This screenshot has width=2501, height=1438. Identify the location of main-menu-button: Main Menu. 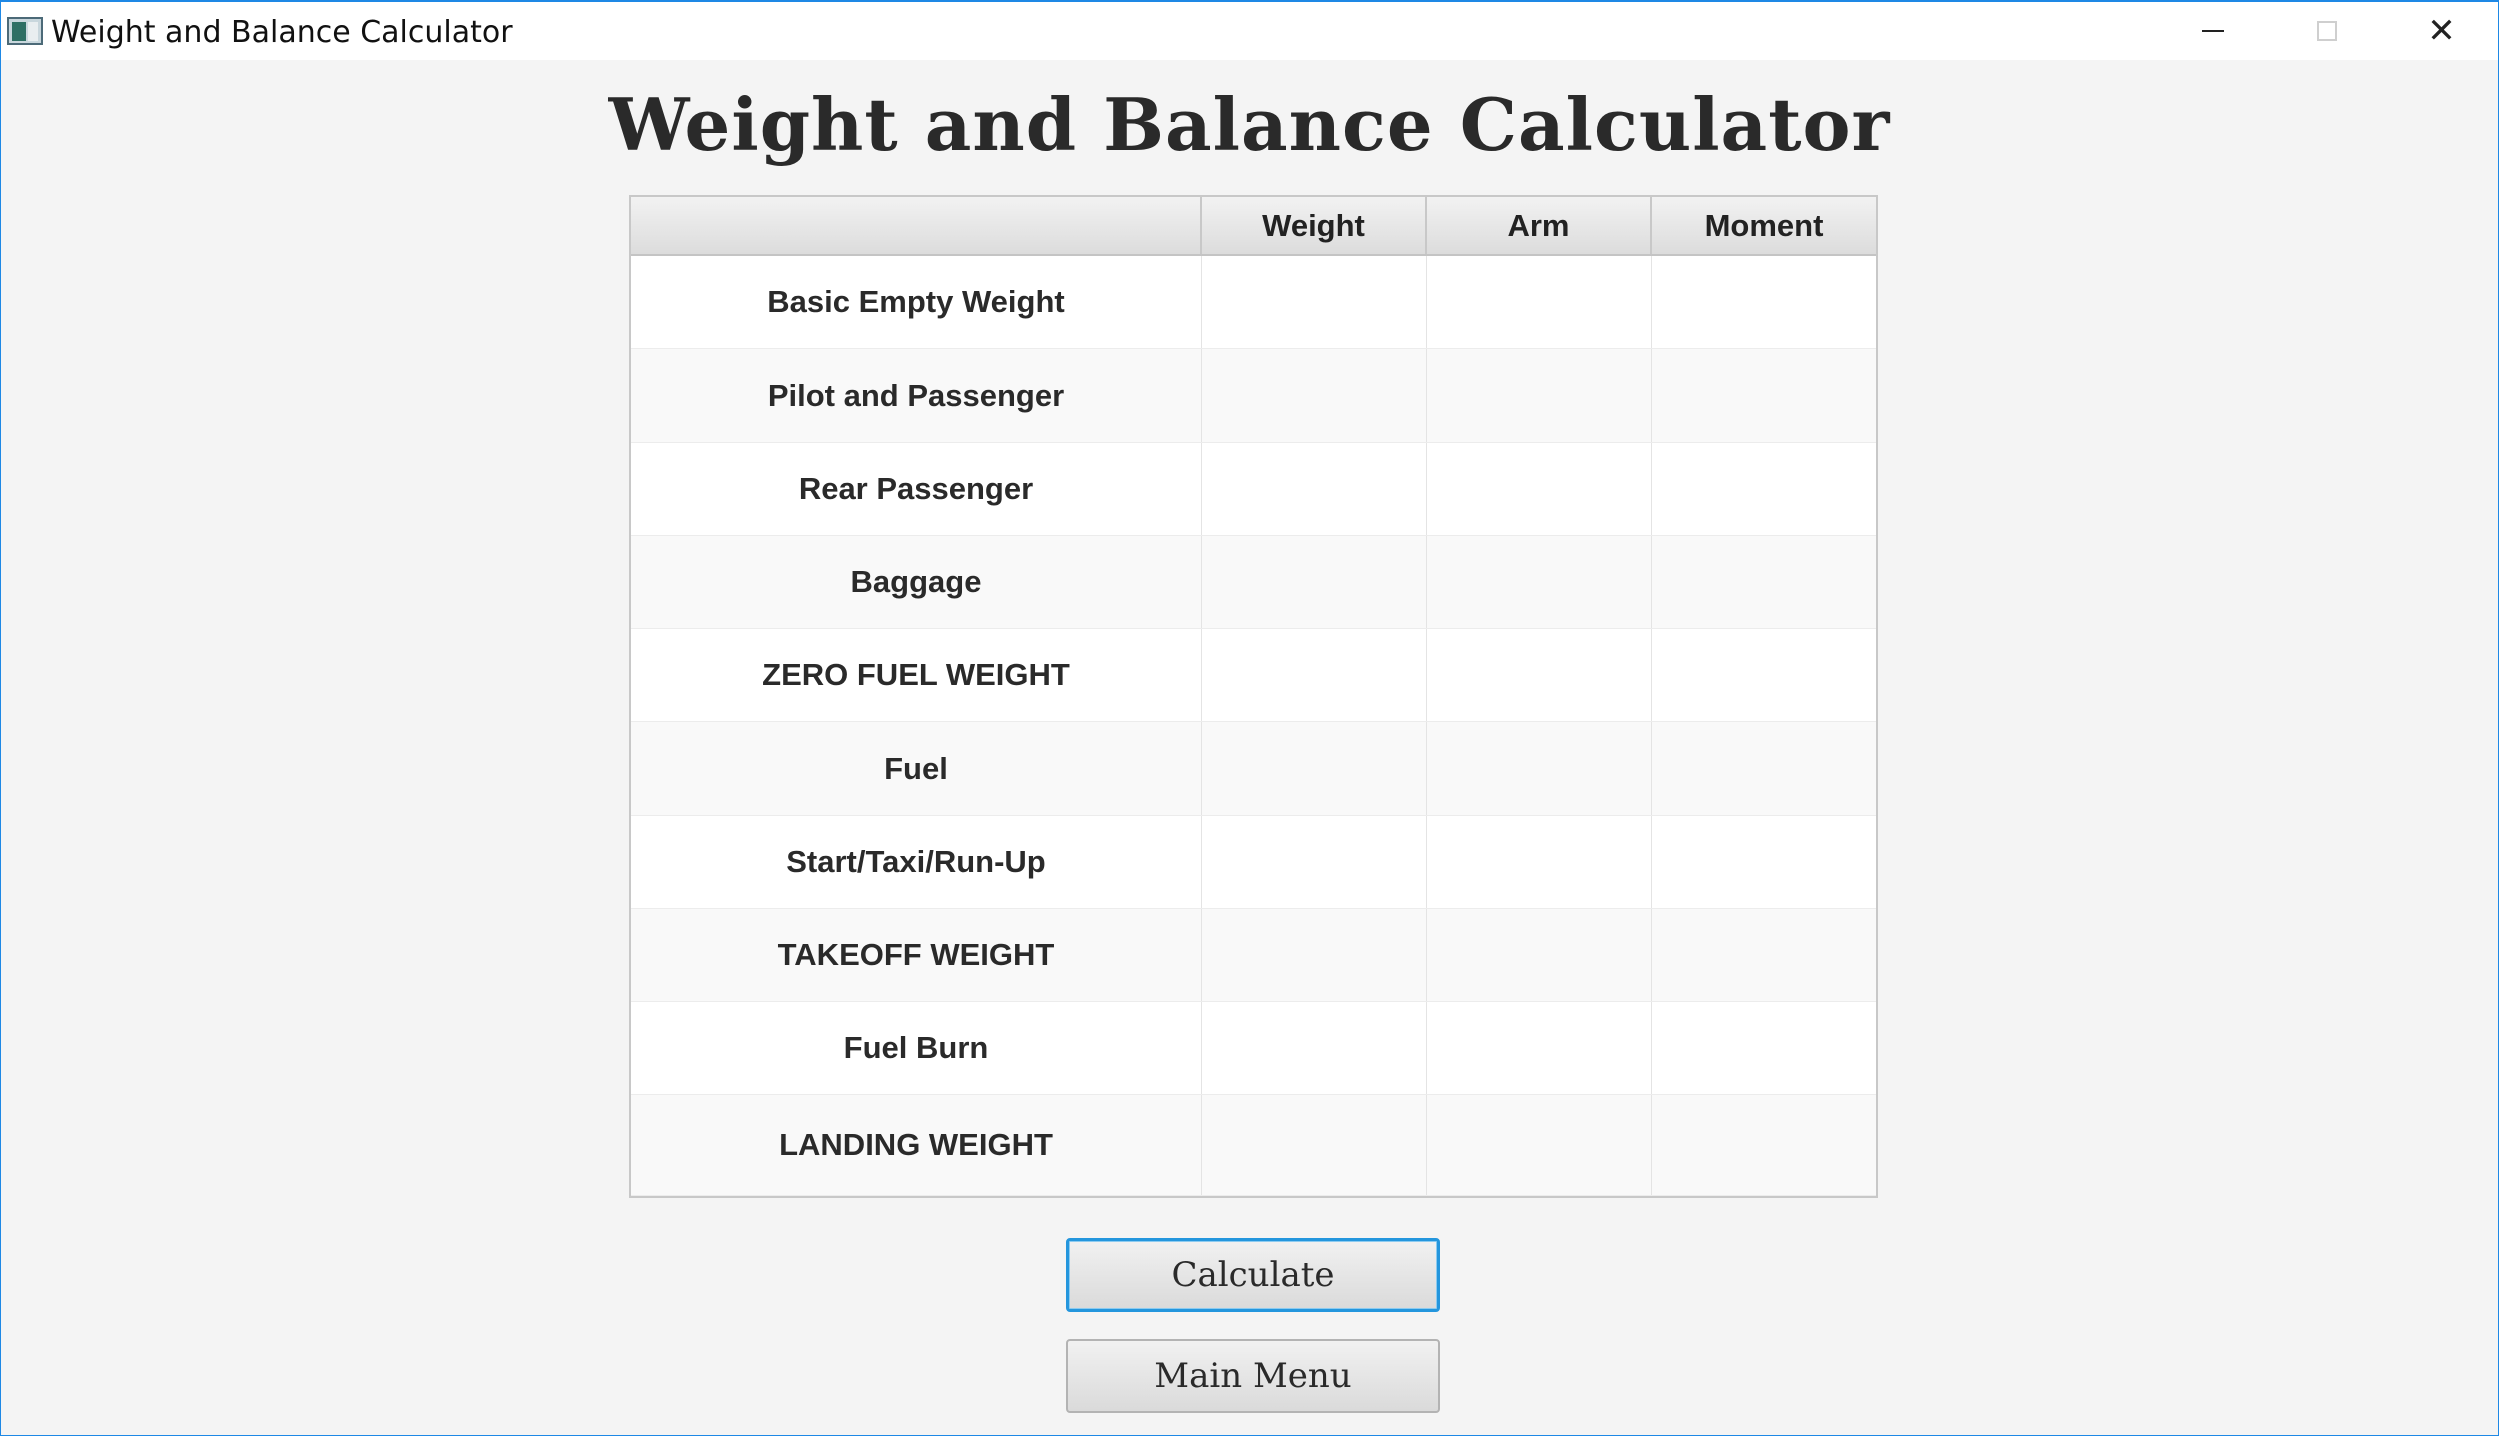
(1253, 1376).